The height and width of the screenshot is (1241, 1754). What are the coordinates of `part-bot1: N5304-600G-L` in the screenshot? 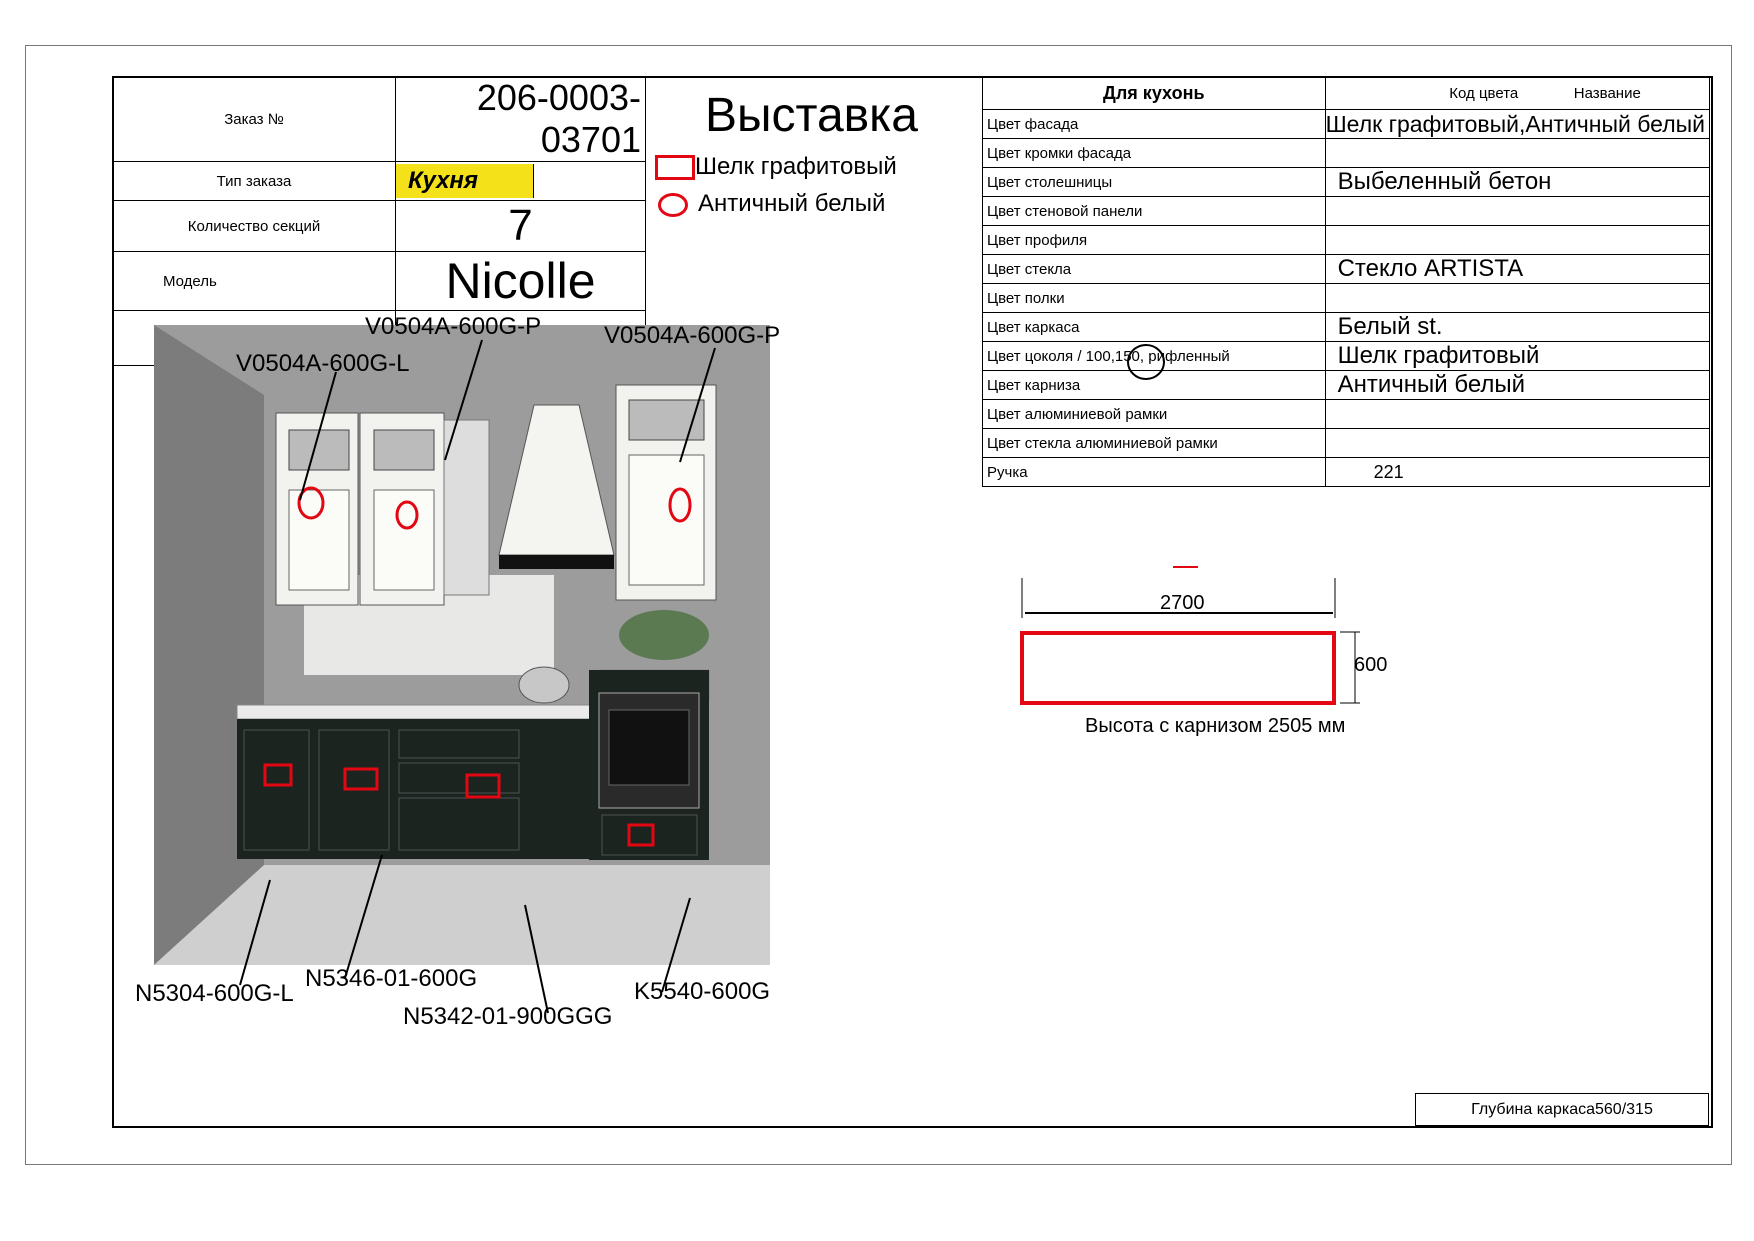 It's located at (214, 993).